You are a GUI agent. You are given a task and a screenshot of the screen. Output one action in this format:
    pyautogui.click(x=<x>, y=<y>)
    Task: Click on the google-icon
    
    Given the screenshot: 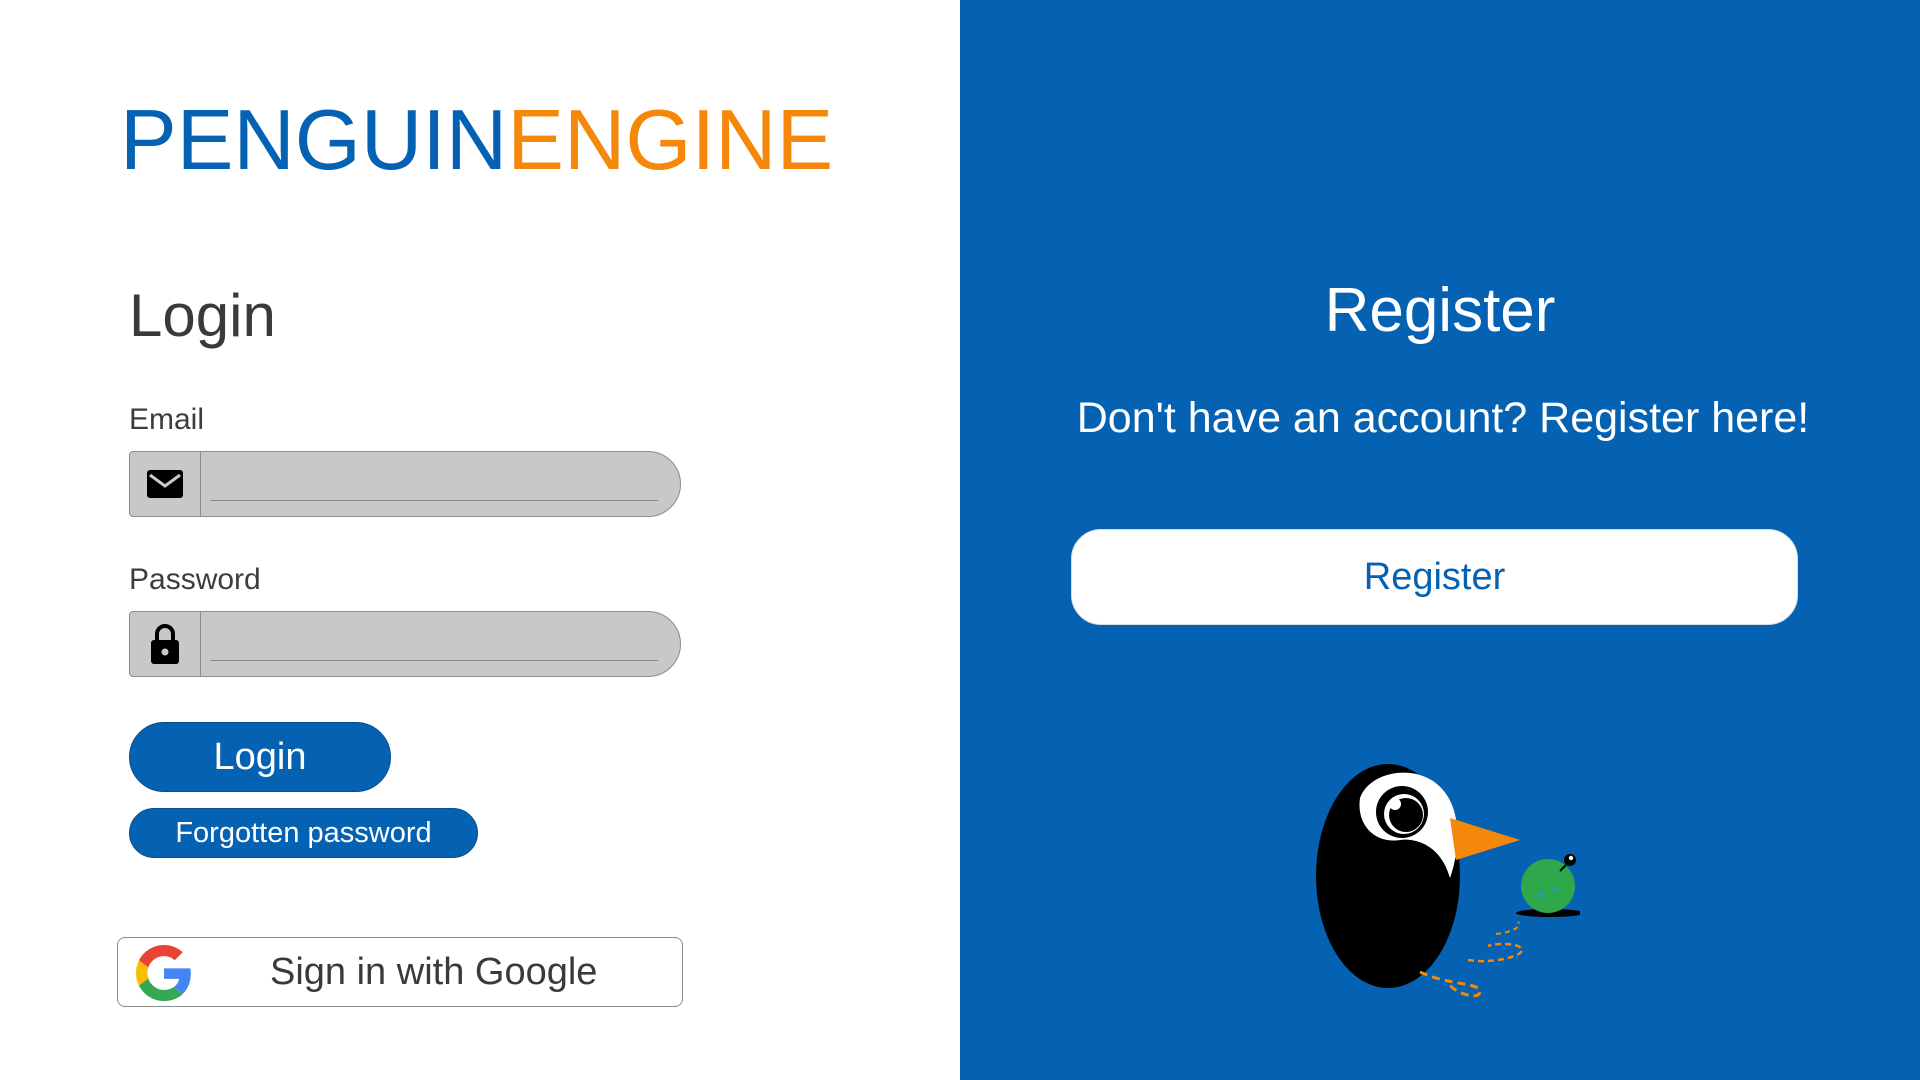 What is the action you would take?
    pyautogui.click(x=163, y=973)
    